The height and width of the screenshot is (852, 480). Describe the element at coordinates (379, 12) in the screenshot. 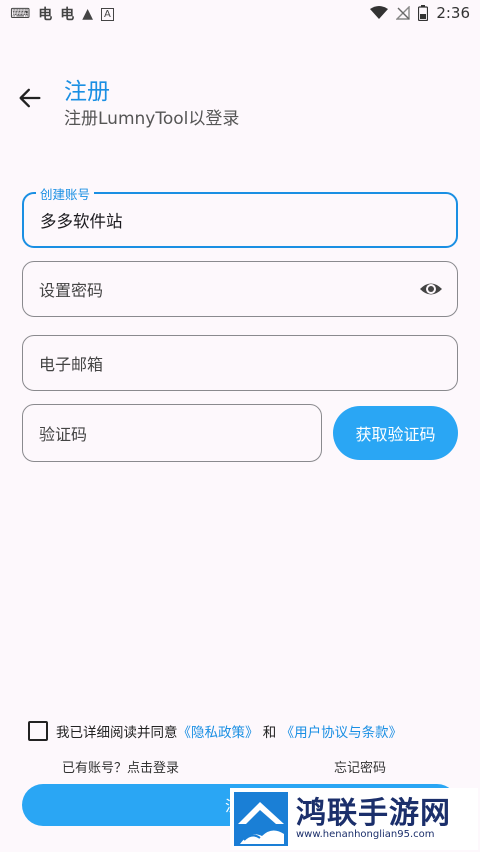

I see `wifi-icon` at that location.